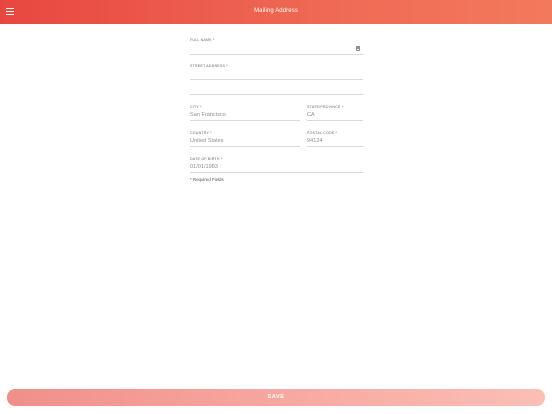 The height and width of the screenshot is (414, 552). I want to click on full-name-field: FULL NAME *, so click(276, 46).